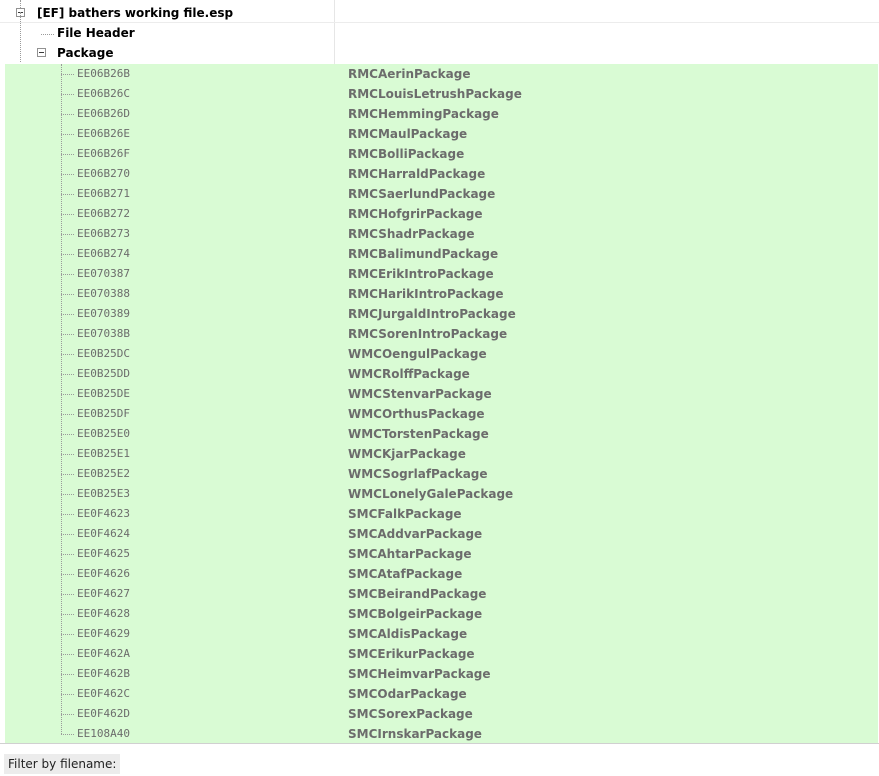 The width and height of the screenshot is (879, 776). I want to click on record-row: EE07038B RMCSorenIntroPackage, so click(441, 334).